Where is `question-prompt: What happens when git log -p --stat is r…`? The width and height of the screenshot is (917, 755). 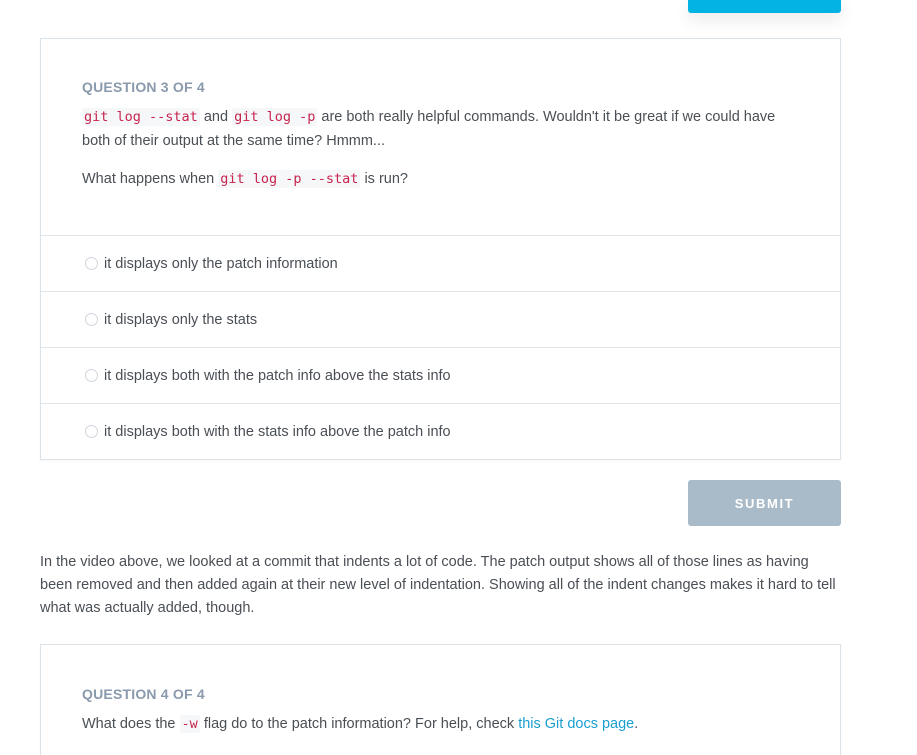 question-prompt: What happens when git log -p --stat is r… is located at coordinates (441, 179).